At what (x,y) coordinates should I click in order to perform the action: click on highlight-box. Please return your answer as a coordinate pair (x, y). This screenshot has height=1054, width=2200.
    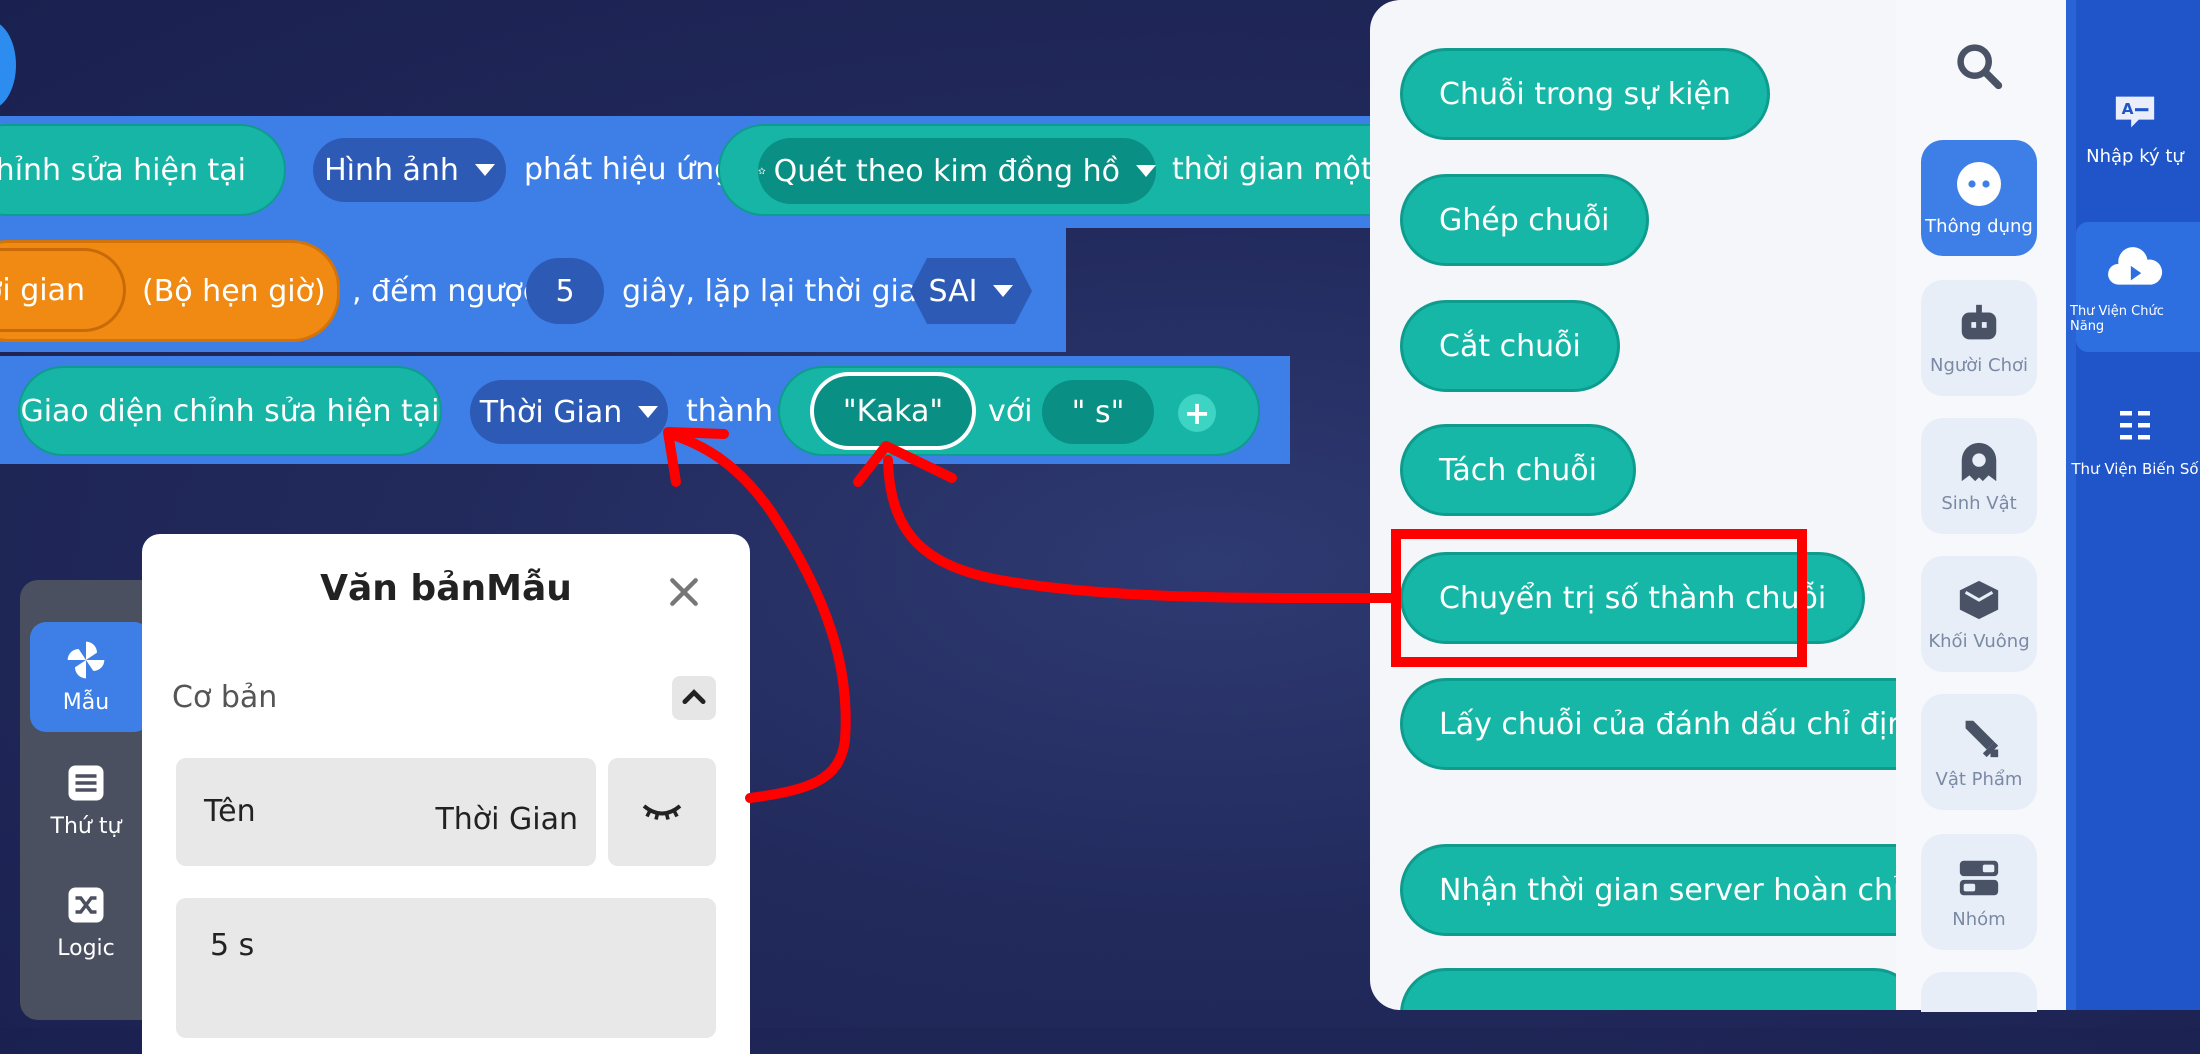
    Looking at the image, I should click on (1599, 598).